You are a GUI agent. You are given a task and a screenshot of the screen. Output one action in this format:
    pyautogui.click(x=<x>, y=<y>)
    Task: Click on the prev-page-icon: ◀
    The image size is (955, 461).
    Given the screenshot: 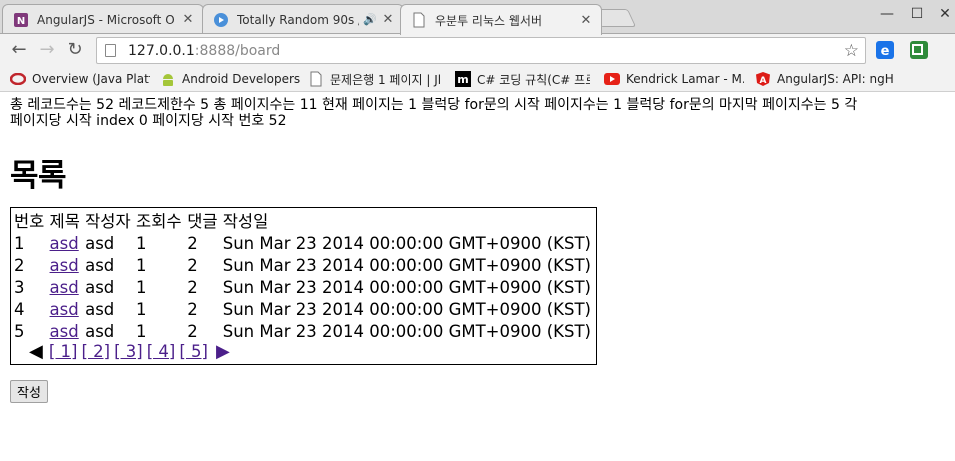 What is the action you would take?
    pyautogui.click(x=36, y=351)
    